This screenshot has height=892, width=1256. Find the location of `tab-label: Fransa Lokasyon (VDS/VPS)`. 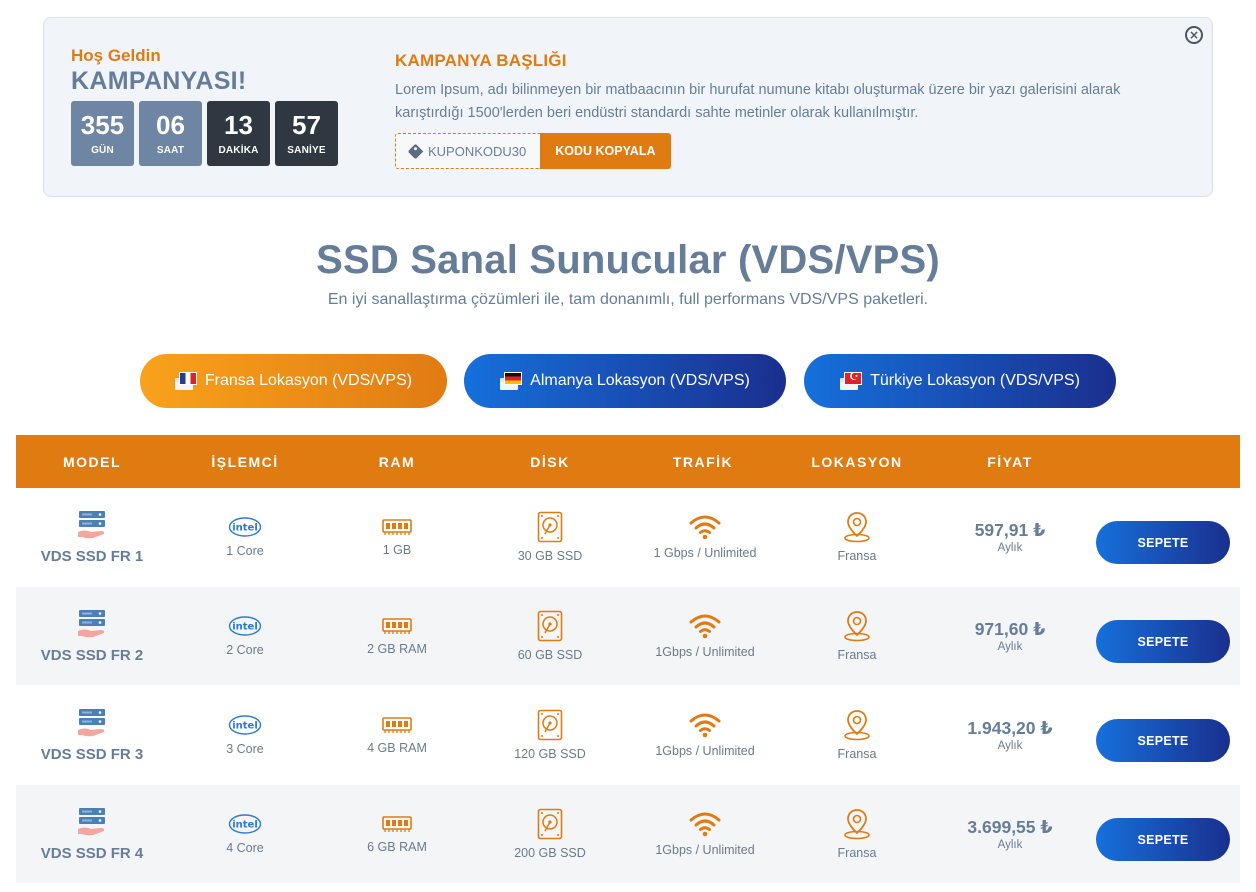

tab-label: Fransa Lokasyon (VDS/VPS) is located at coordinates (308, 380).